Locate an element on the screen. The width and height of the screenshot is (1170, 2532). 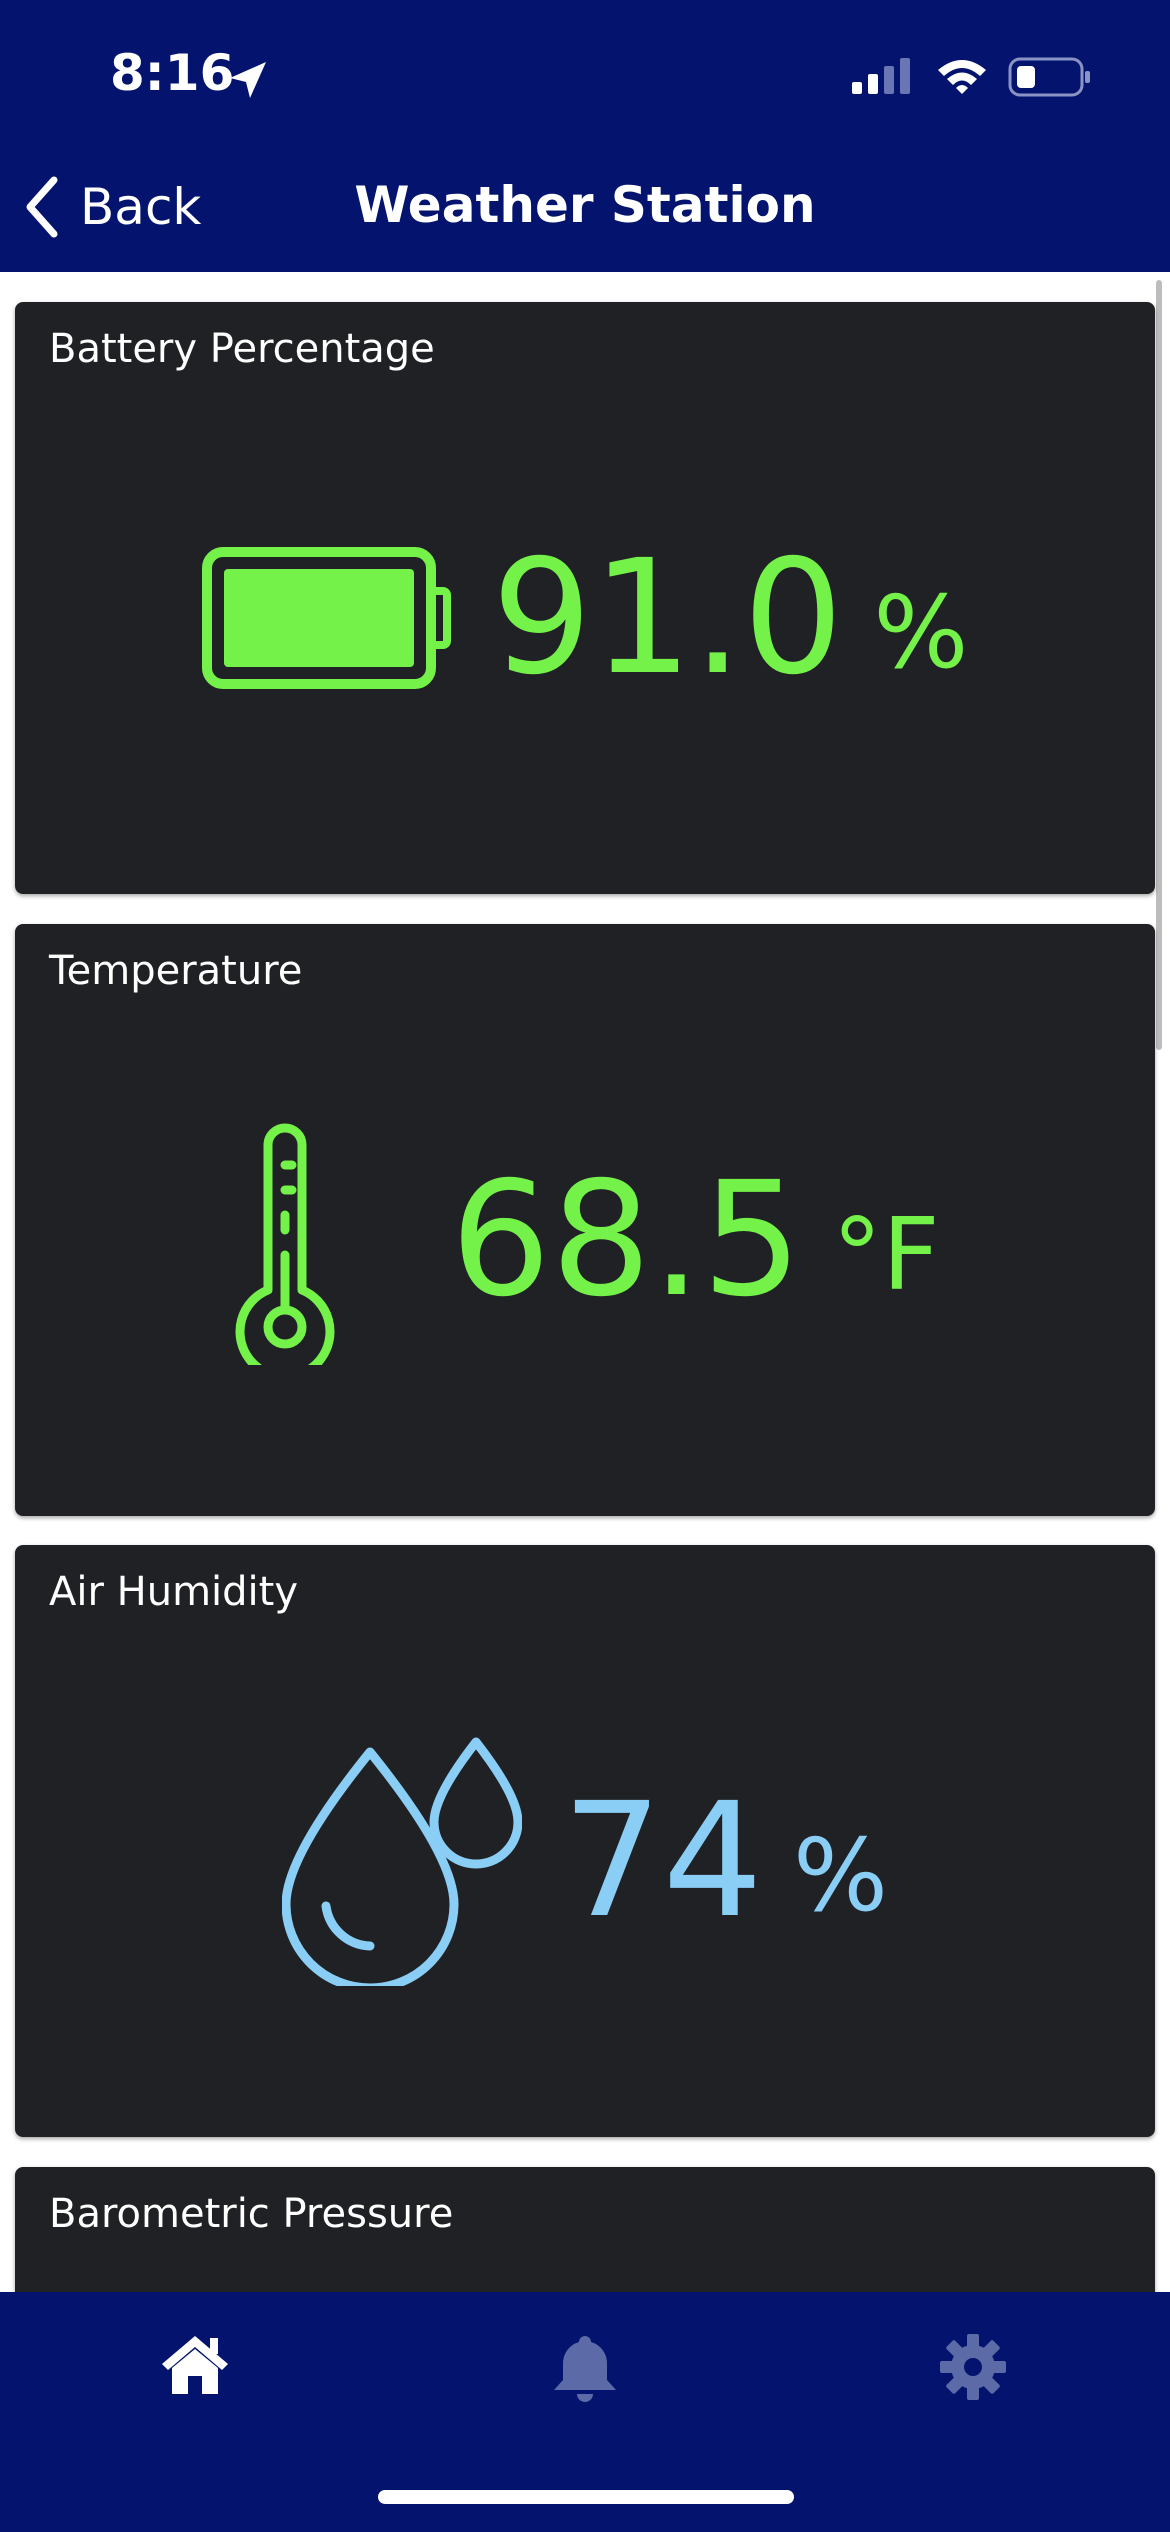
thermometer-icon is located at coordinates (285, 1244).